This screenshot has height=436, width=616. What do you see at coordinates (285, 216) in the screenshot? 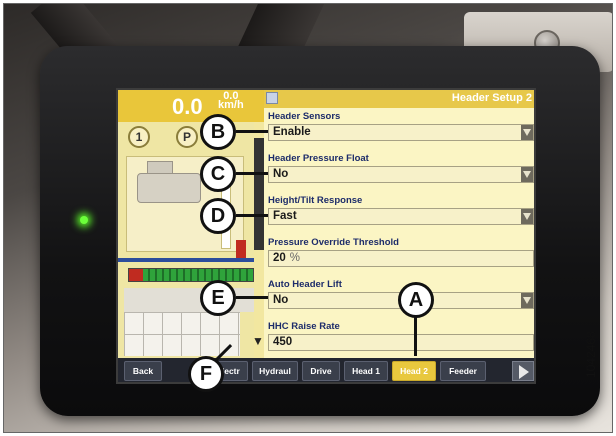
I see `field-value: Fast` at bounding box center [285, 216].